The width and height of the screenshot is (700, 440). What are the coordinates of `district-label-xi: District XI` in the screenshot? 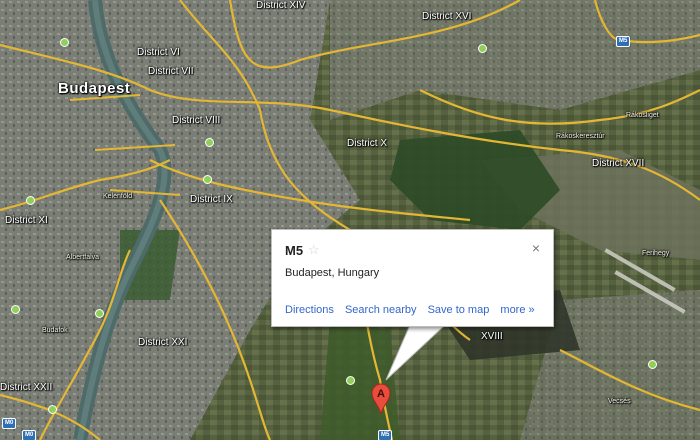 It's located at (26, 220).